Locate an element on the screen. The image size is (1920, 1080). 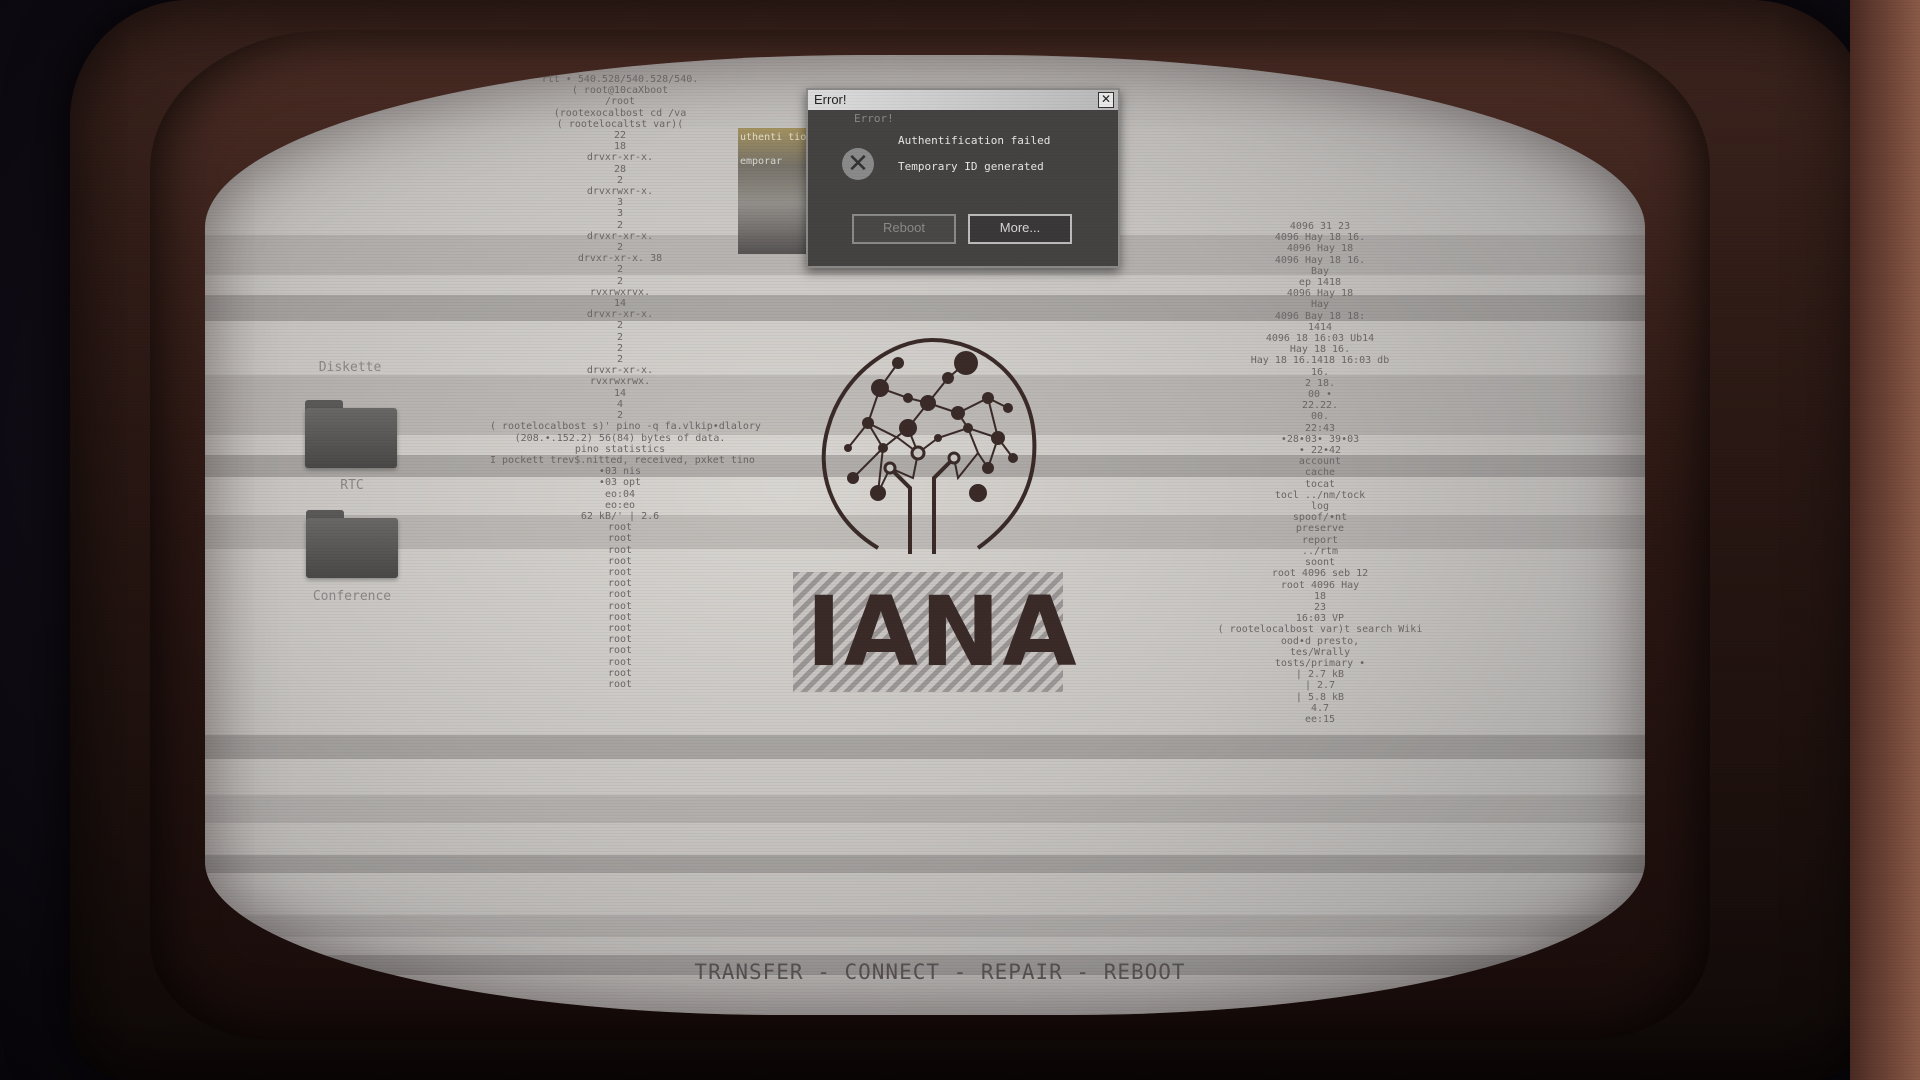
terminal-line: 22 is located at coordinates (620, 136).